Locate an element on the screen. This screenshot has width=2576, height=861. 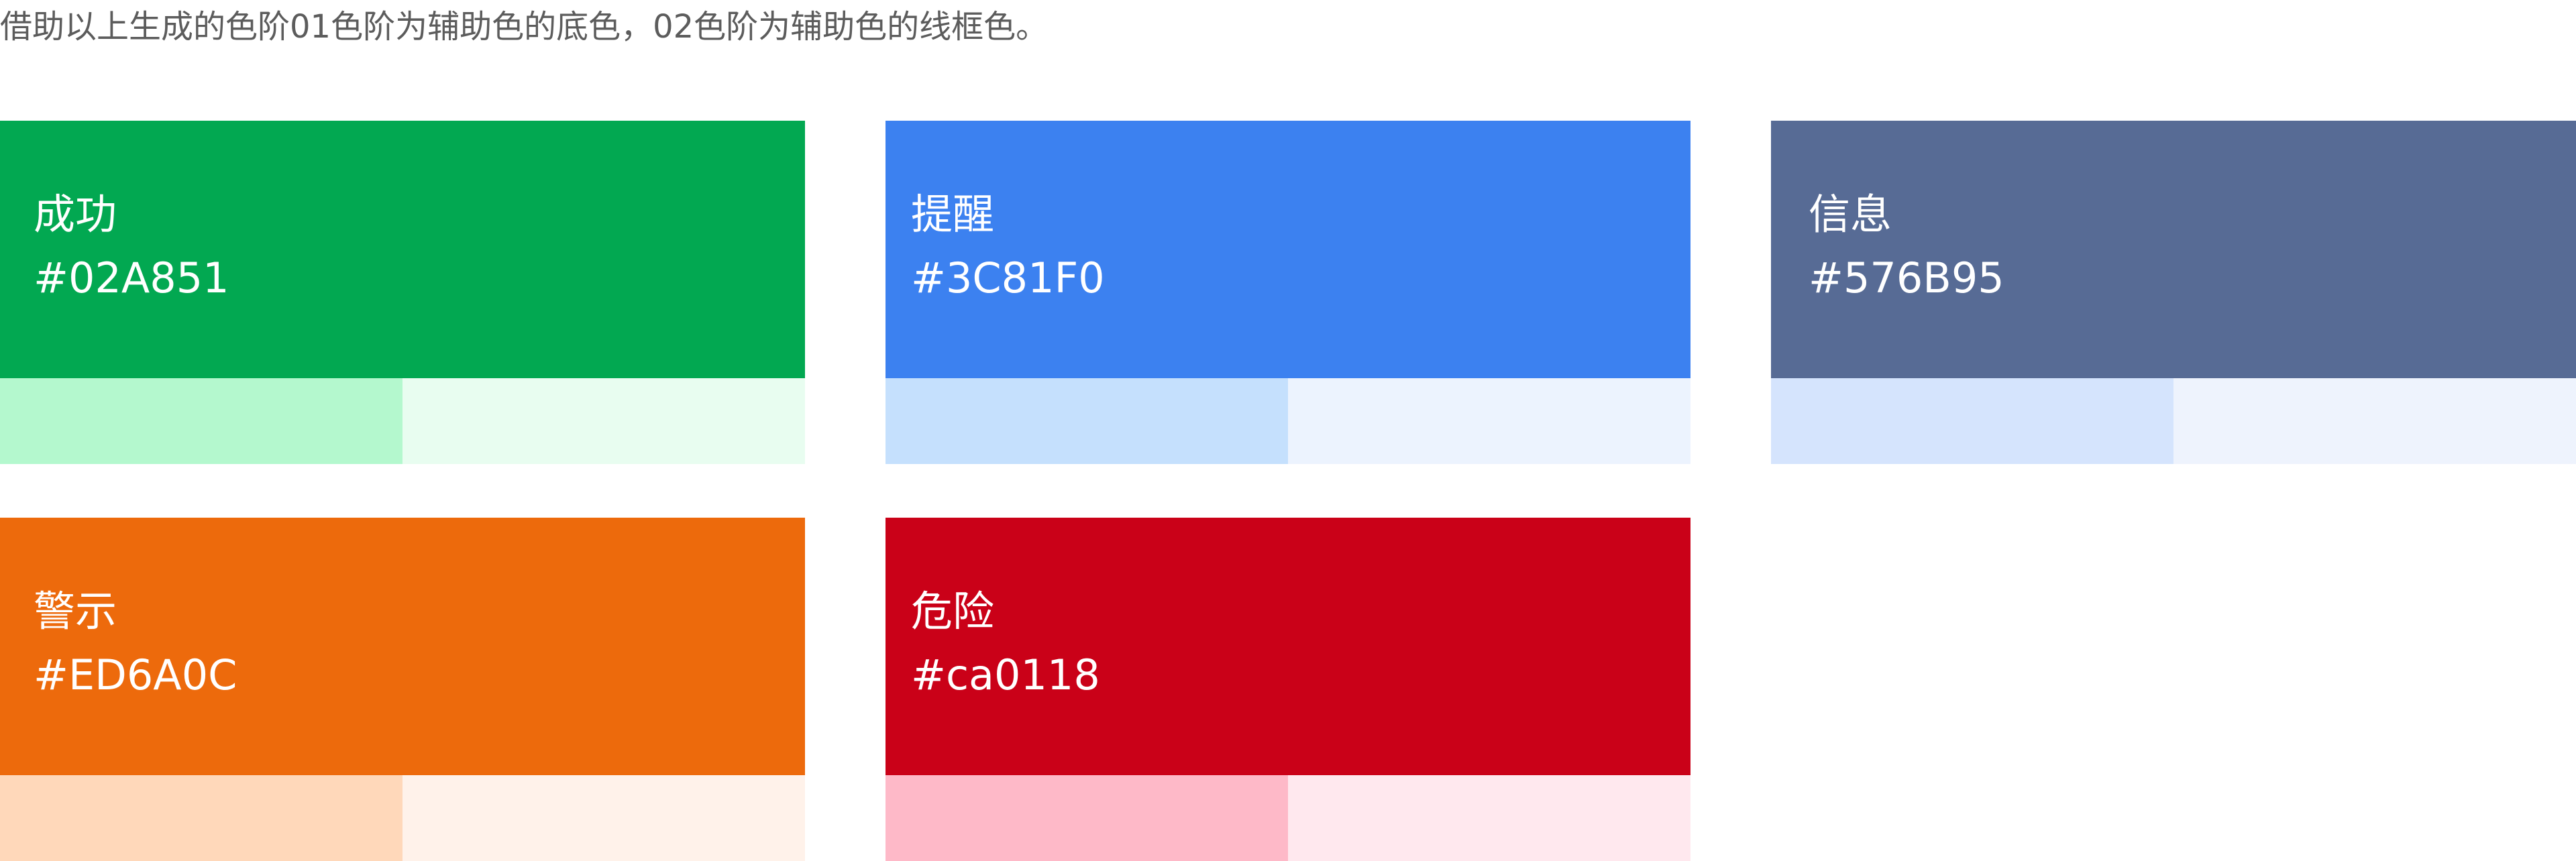
color-hex: #ca0118 is located at coordinates (1005, 674).